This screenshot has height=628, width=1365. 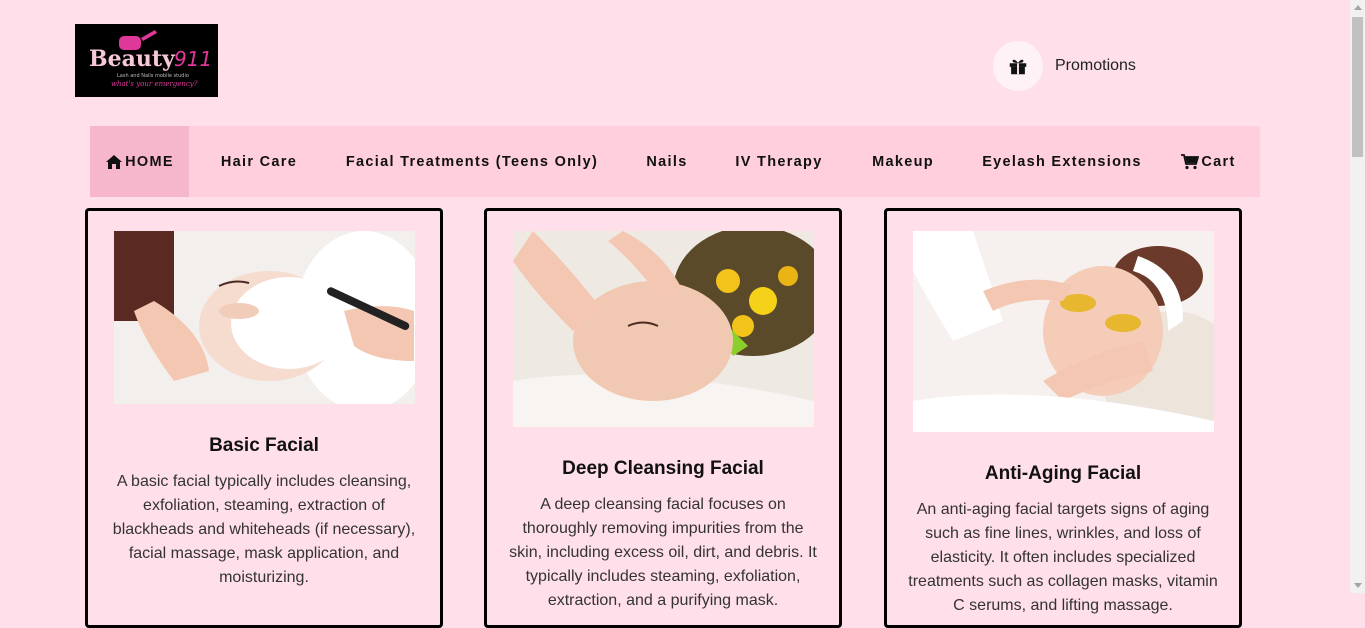 I want to click on nav-item-cart: Cart, so click(x=1208, y=161).